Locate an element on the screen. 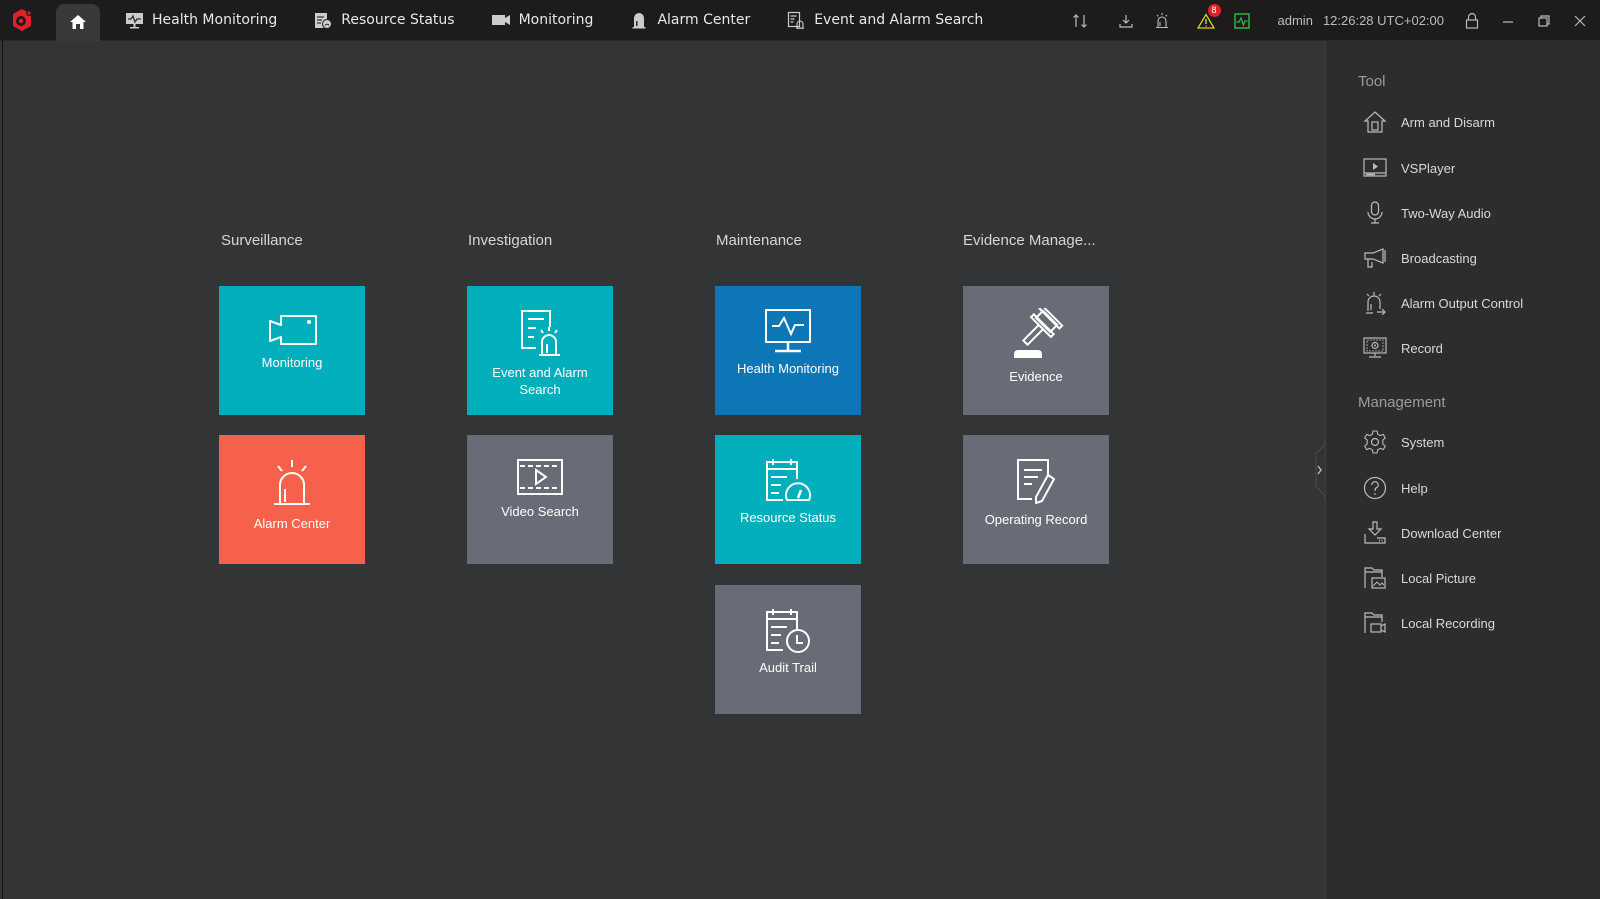 This screenshot has width=1600, height=899. record-icon is located at coordinates (1375, 348).